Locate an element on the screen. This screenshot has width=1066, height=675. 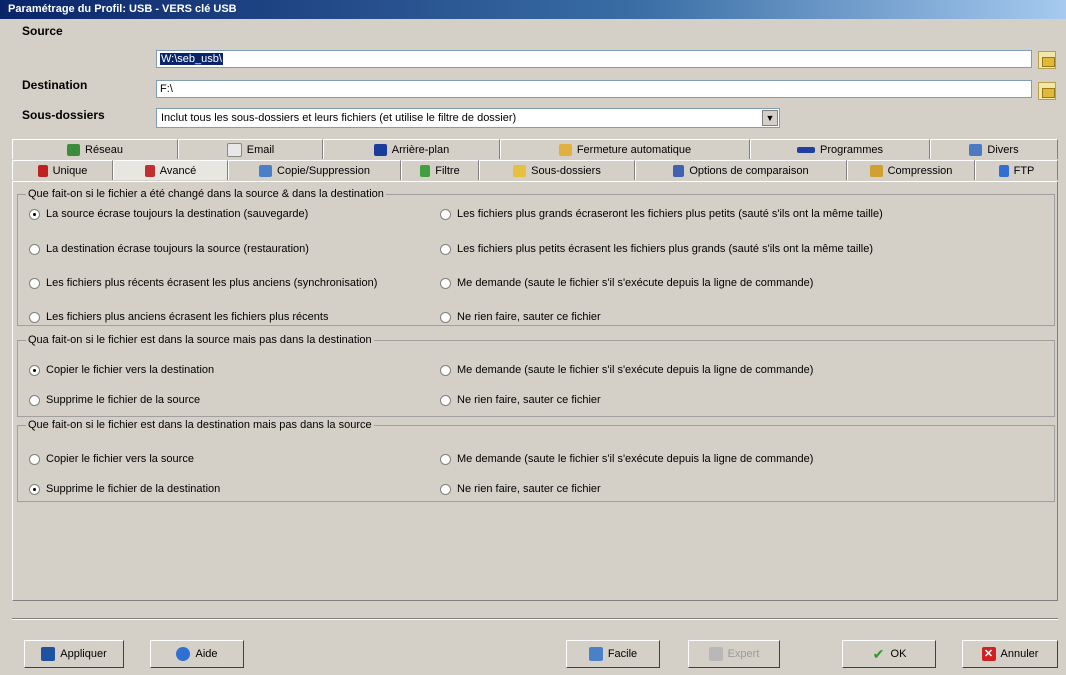
window-icon is located at coordinates (380, 149).